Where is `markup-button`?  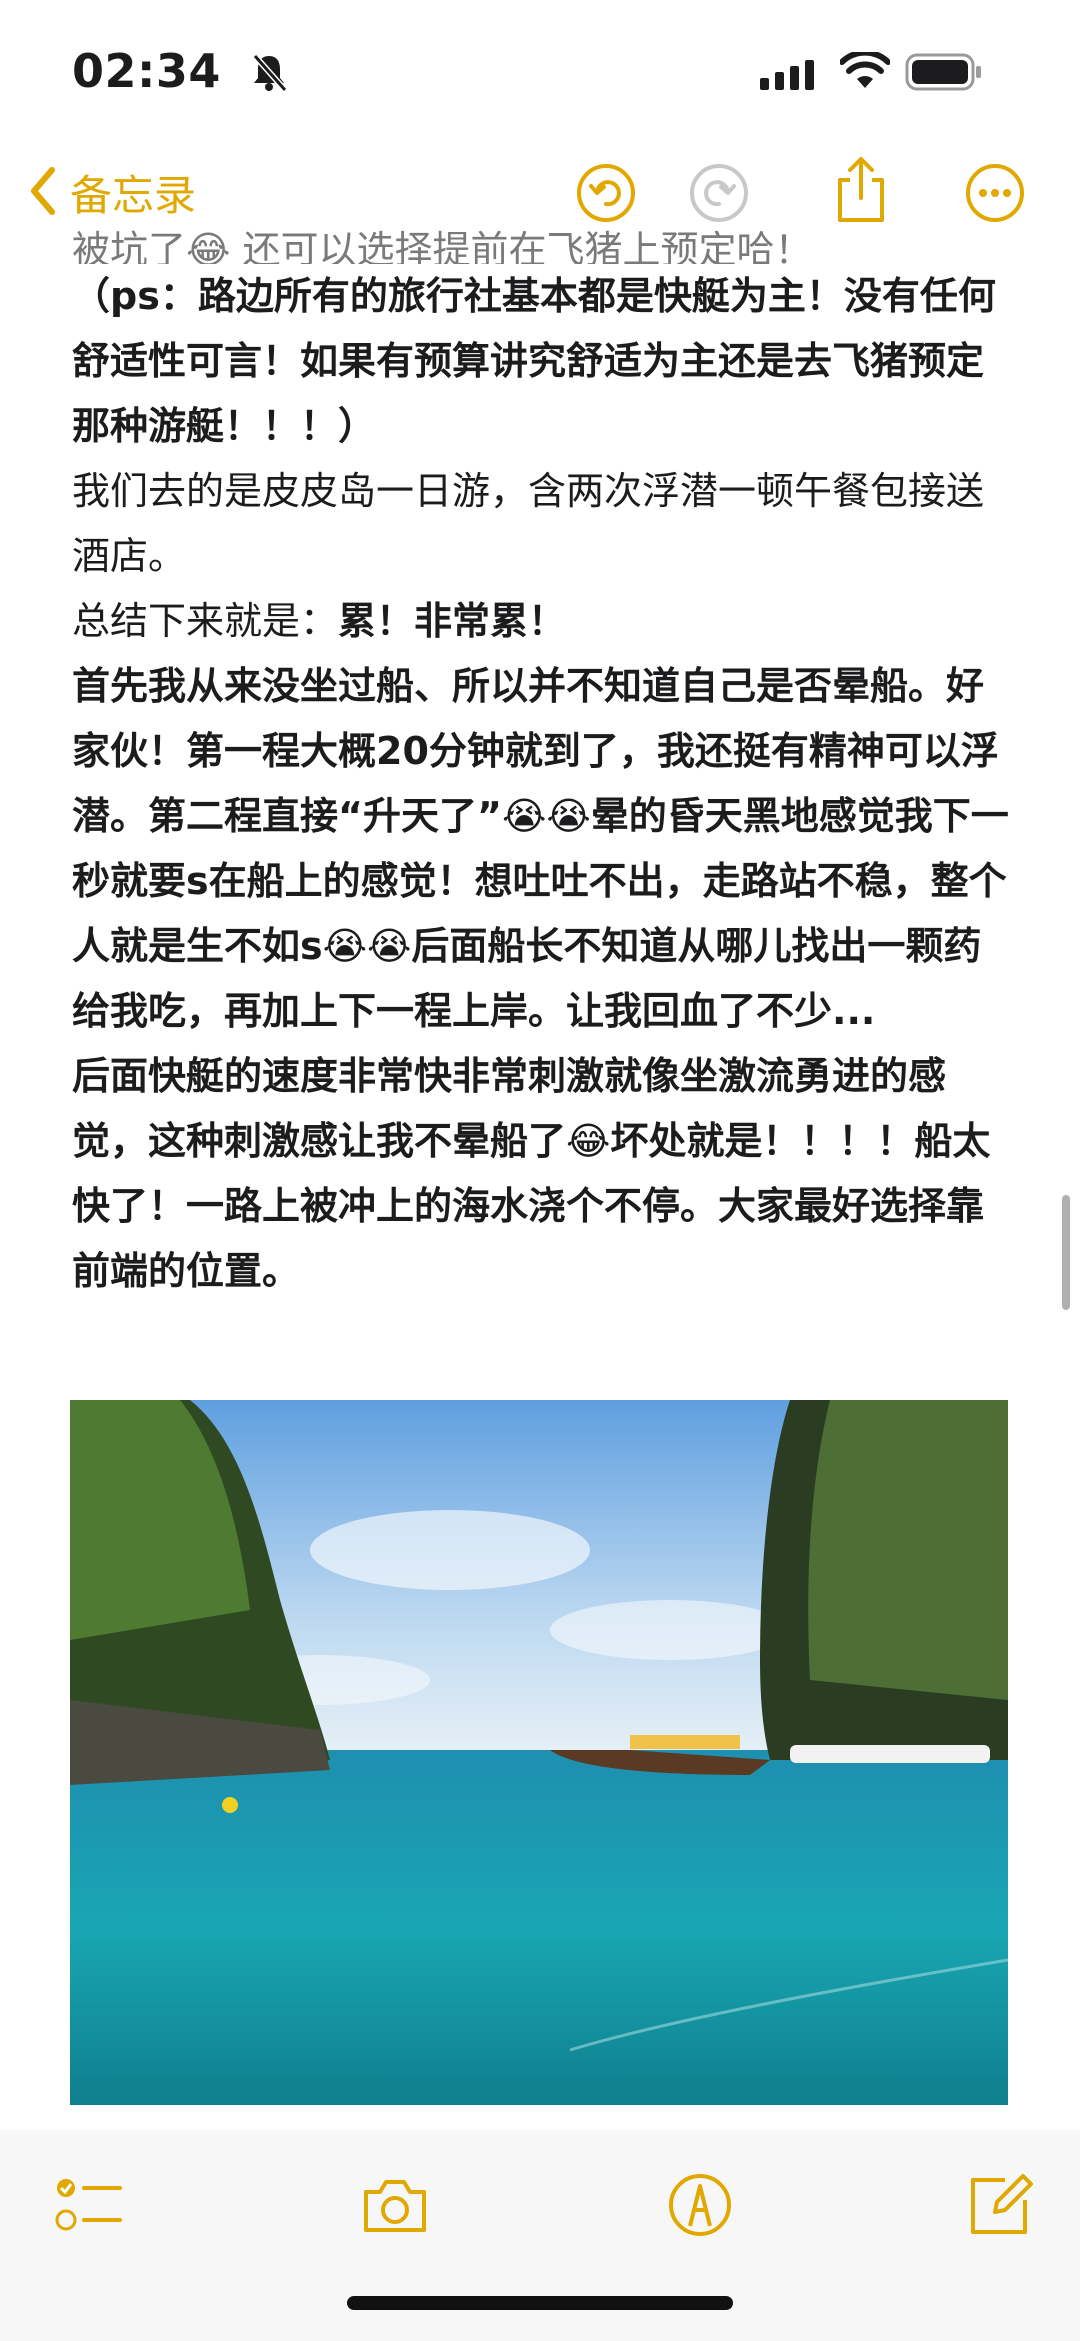 markup-button is located at coordinates (700, 2205).